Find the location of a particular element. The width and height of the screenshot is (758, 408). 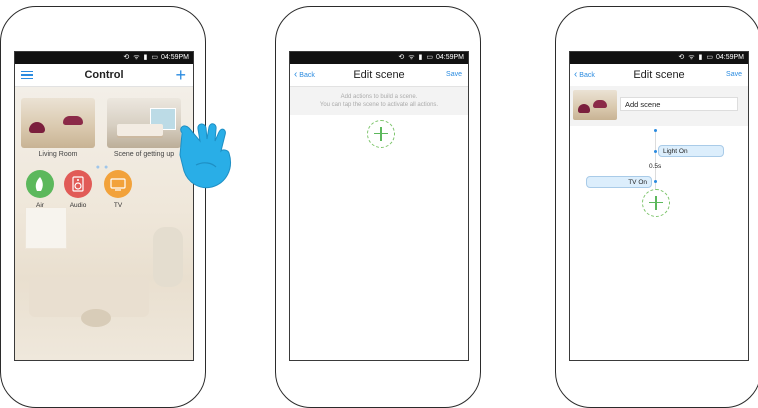

scene-card-getting-up is located at coordinates (144, 123).